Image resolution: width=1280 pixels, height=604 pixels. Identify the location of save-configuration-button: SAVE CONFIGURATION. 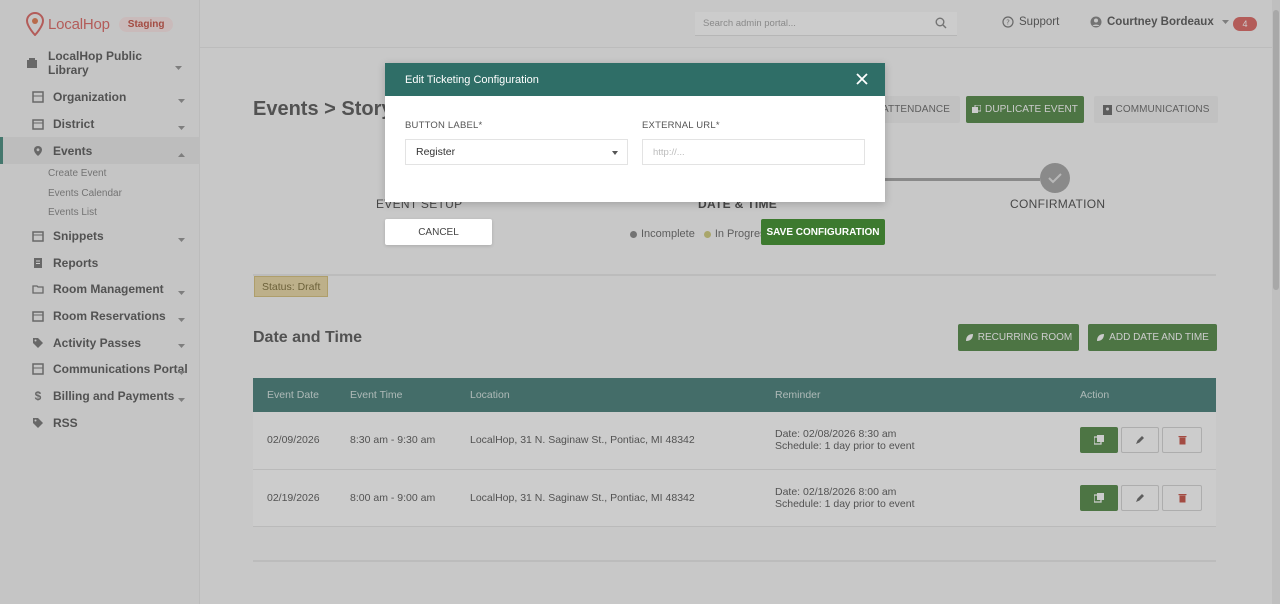
(823, 232).